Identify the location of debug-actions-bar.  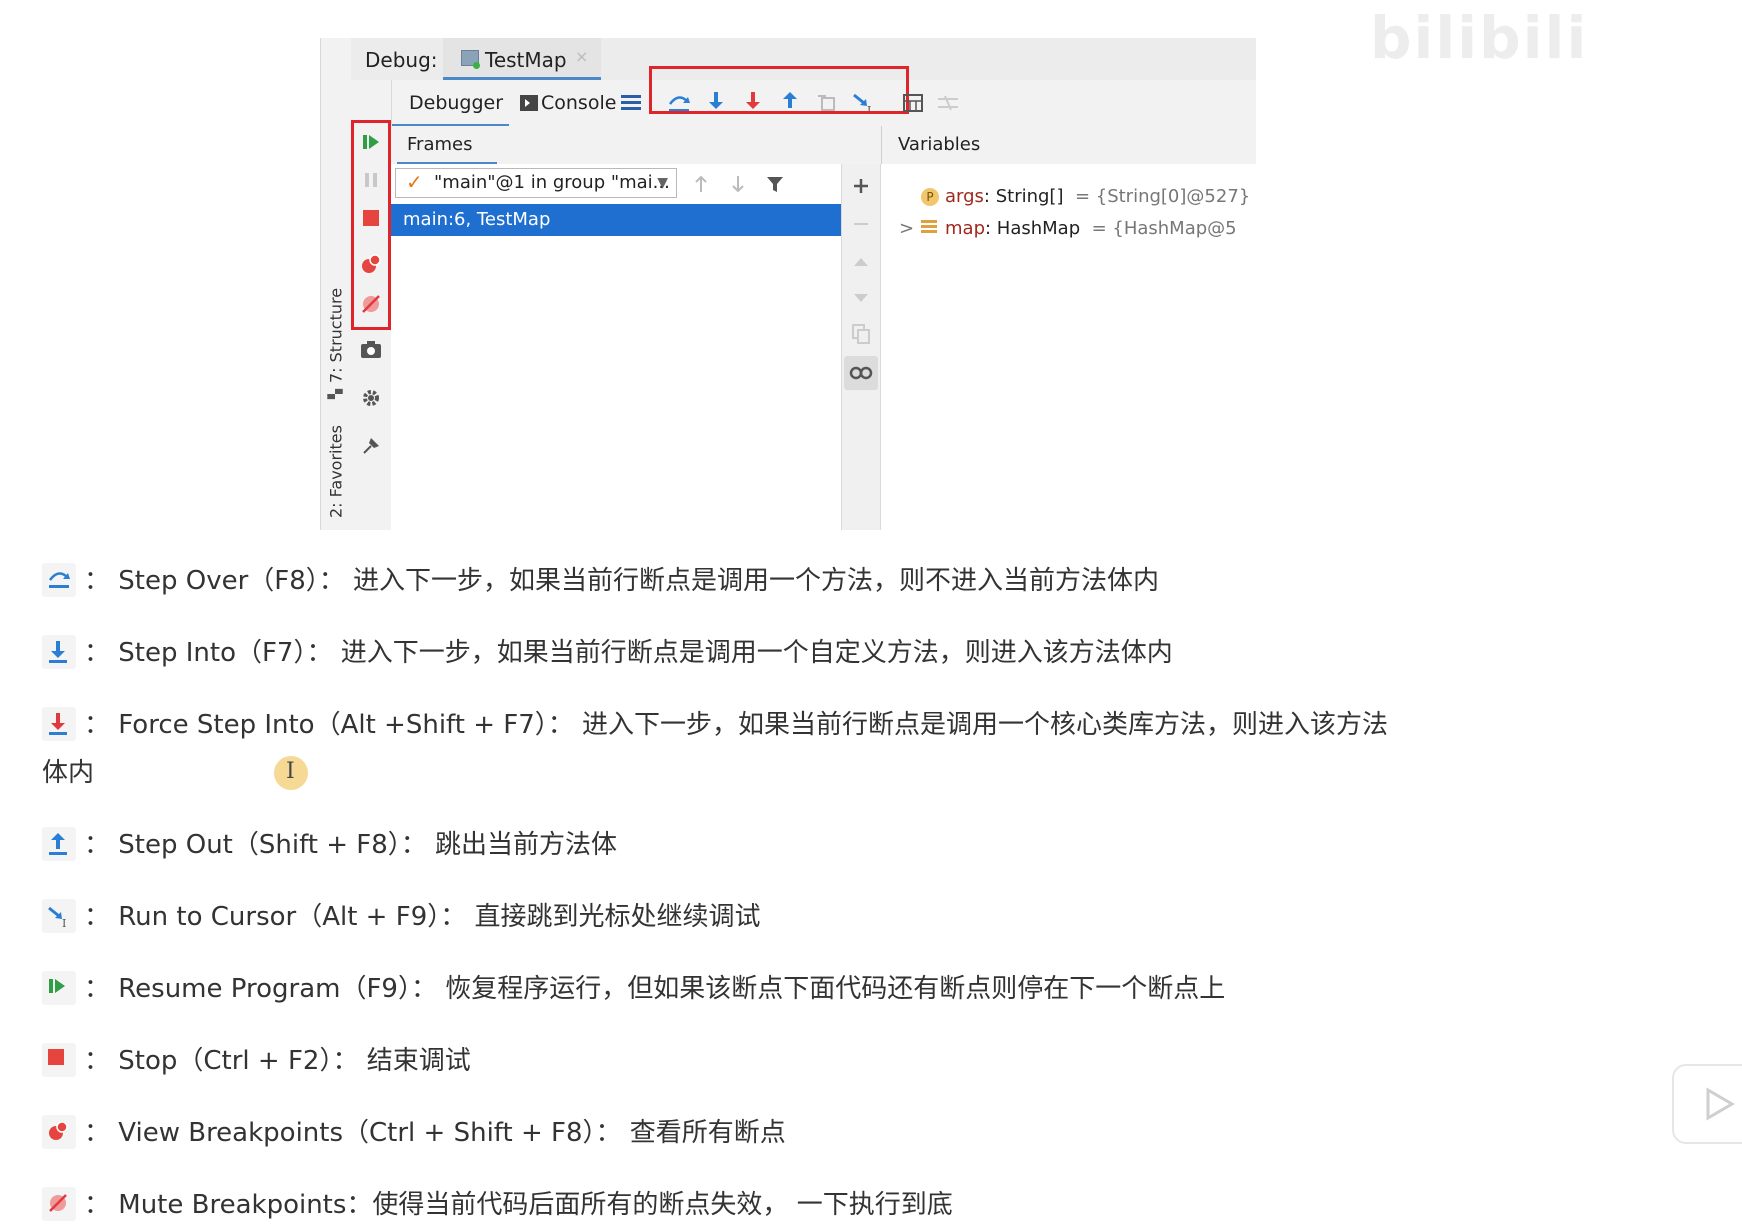
(371, 305).